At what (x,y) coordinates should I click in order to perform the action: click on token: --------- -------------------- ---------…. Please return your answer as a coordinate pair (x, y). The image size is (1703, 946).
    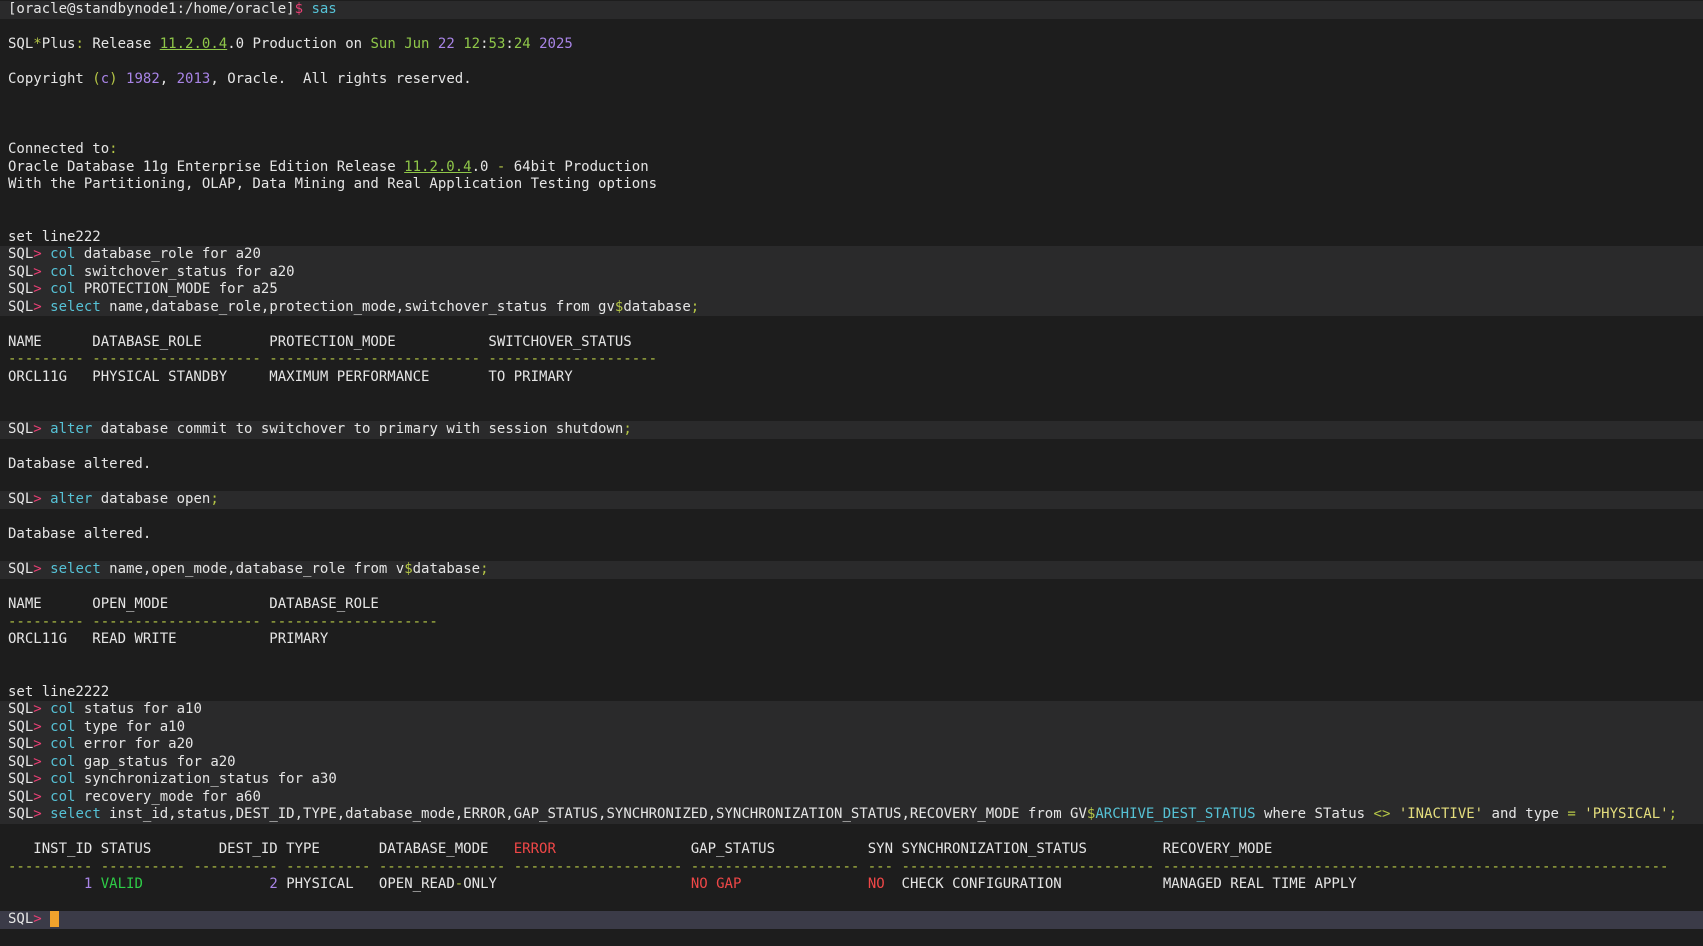
    Looking at the image, I should click on (333, 359).